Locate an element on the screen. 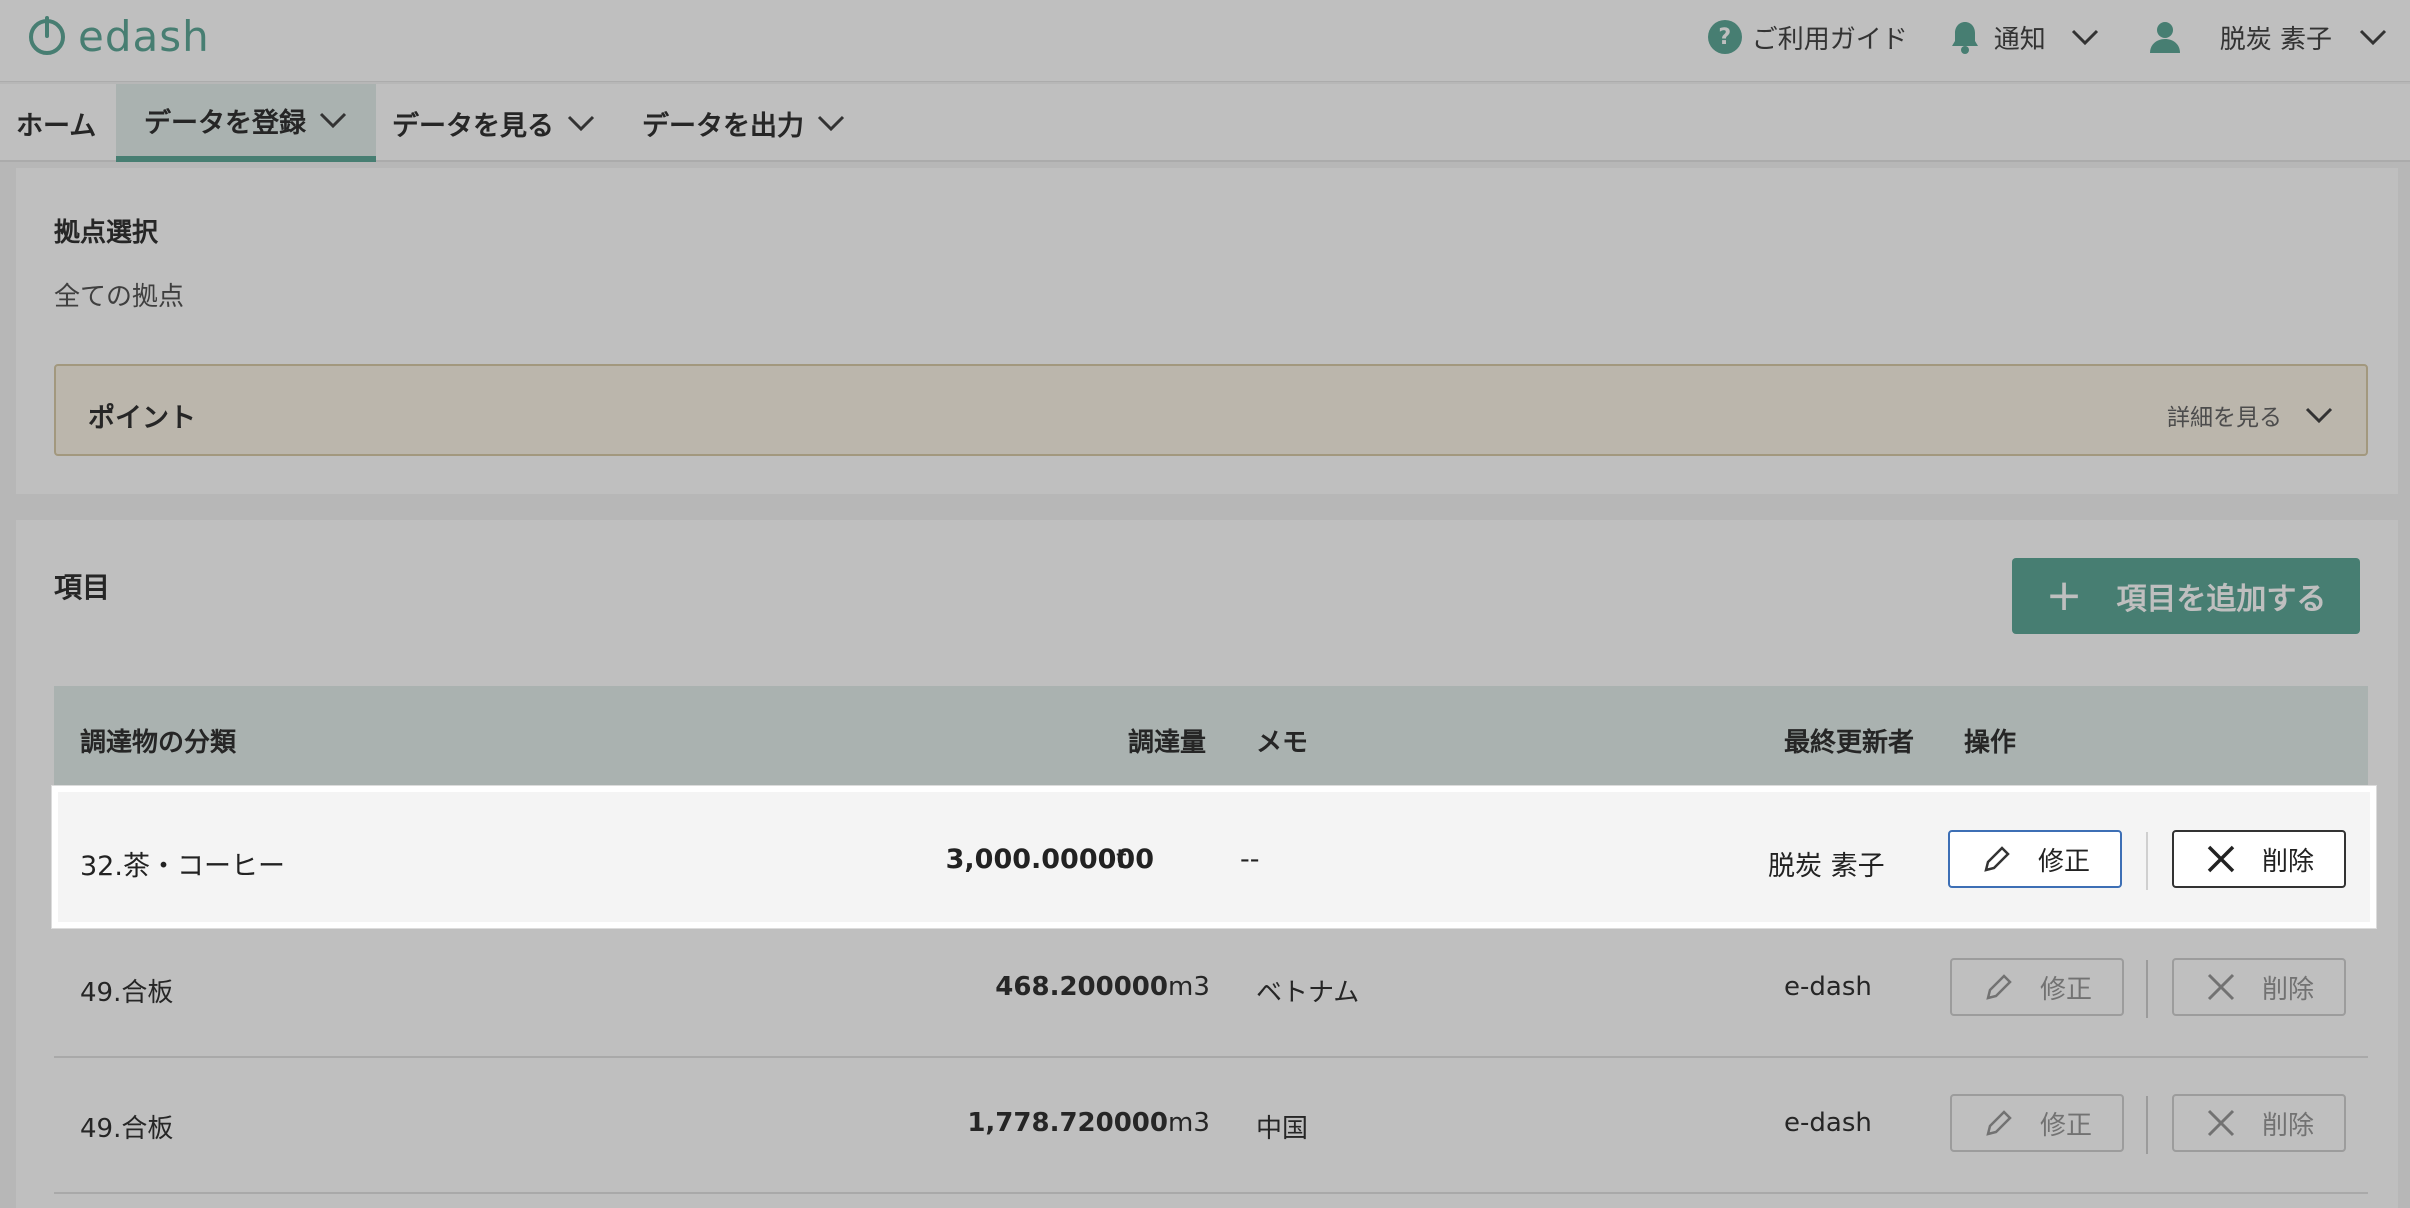  notification-menu: 通知 is located at coordinates (2024, 37).